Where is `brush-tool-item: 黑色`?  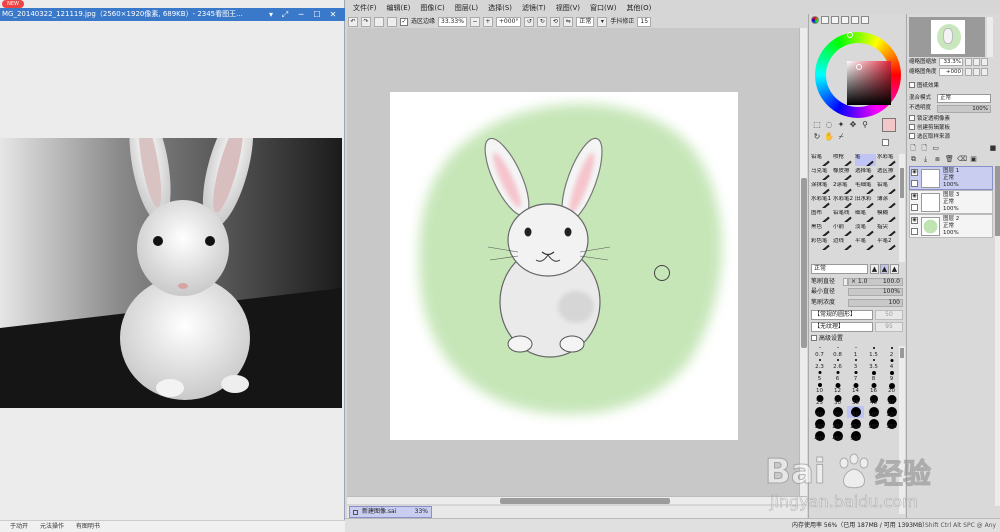 brush-tool-item: 黑色 is located at coordinates (821, 230).